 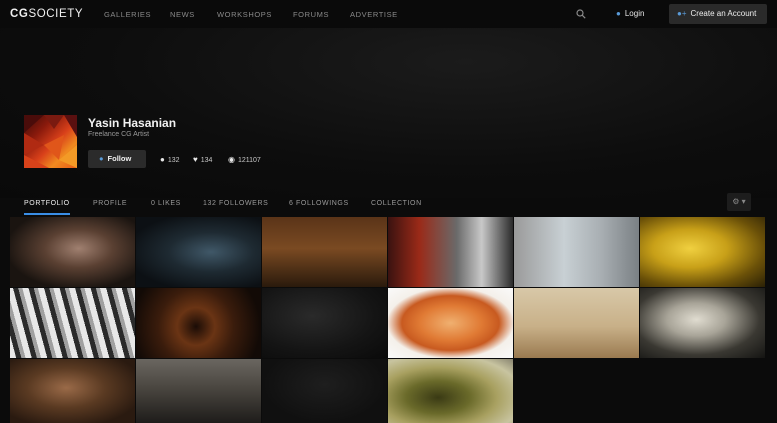 I want to click on follow-button: ● Follow, so click(x=117, y=159).